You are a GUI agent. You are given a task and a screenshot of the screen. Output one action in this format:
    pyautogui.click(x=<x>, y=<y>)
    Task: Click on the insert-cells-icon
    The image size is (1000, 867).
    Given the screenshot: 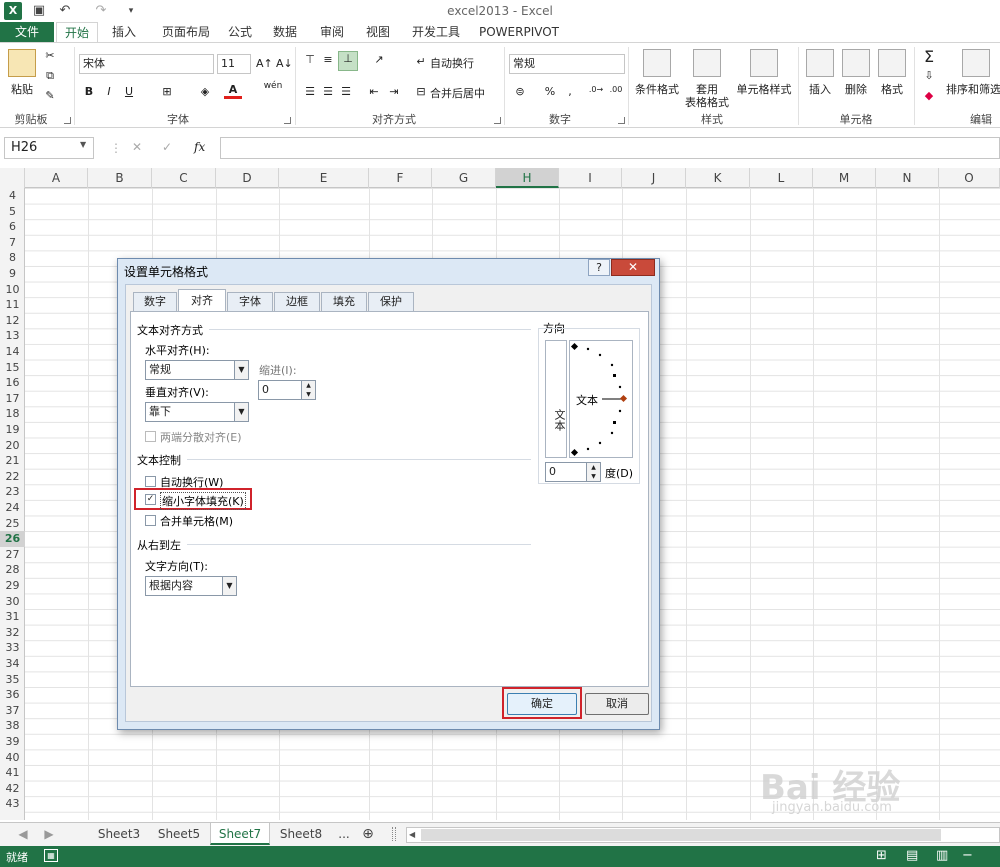 What is the action you would take?
    pyautogui.click(x=820, y=63)
    